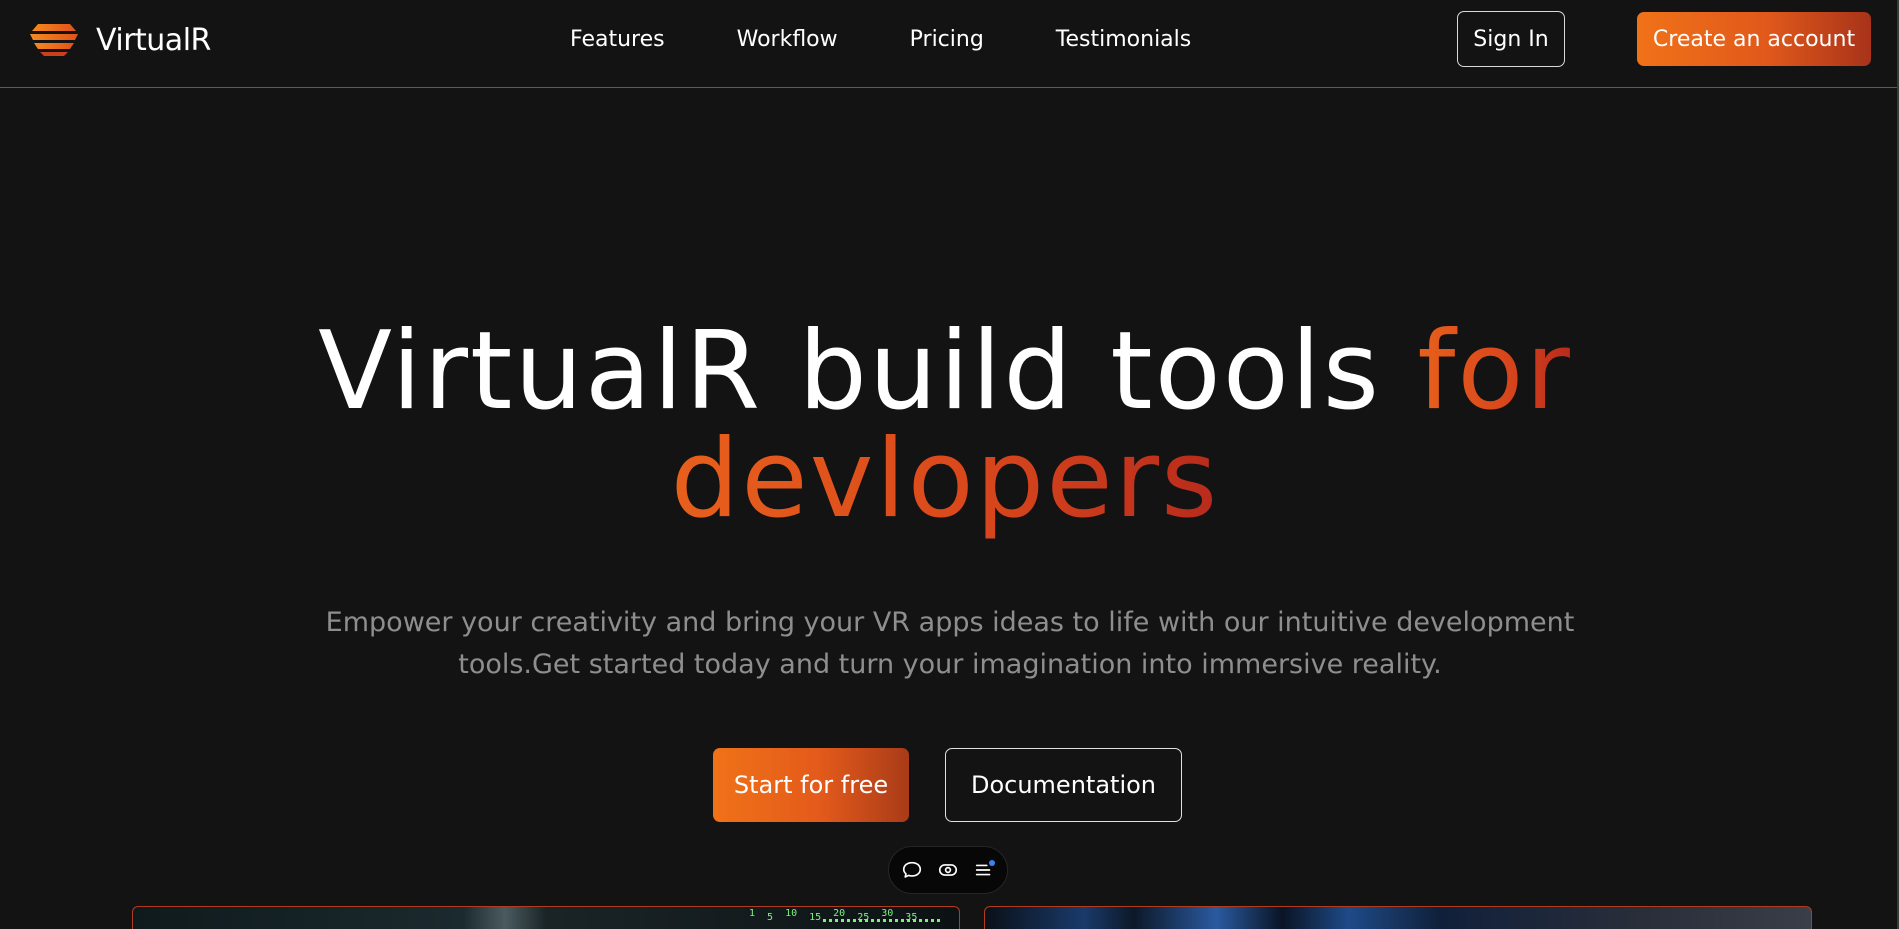 Image resolution: width=1899 pixels, height=929 pixels. I want to click on menu-list-icon, so click(984, 870).